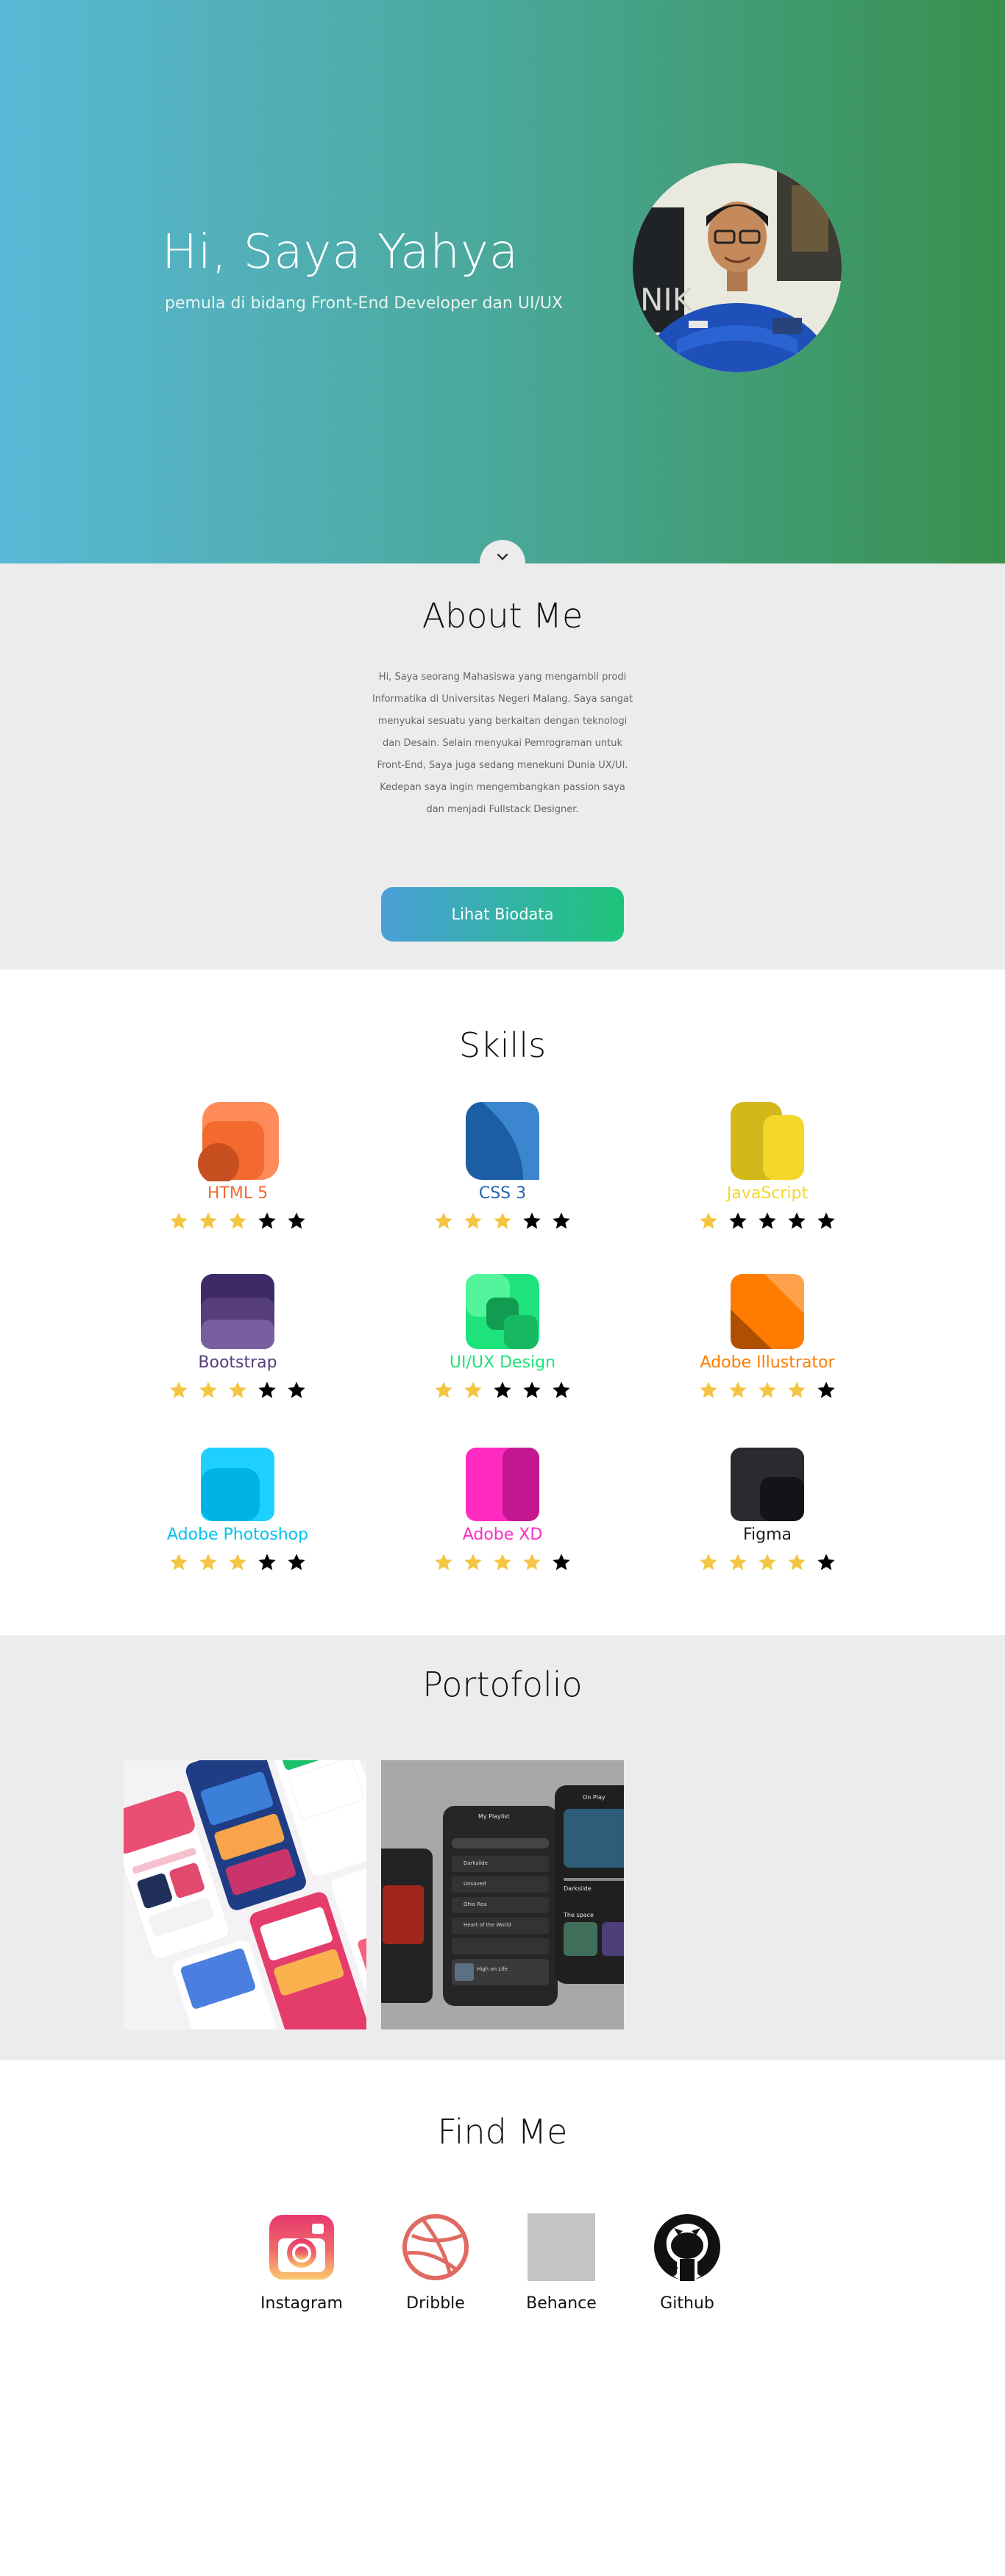 The image size is (1005, 2576). What do you see at coordinates (687, 2247) in the screenshot?
I see `github-icon` at bounding box center [687, 2247].